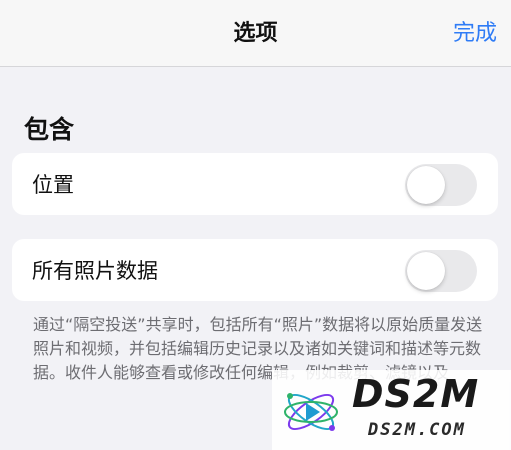 This screenshot has width=511, height=450. Describe the element at coordinates (311, 412) in the screenshot. I see `ds2m-logo-icon` at that location.